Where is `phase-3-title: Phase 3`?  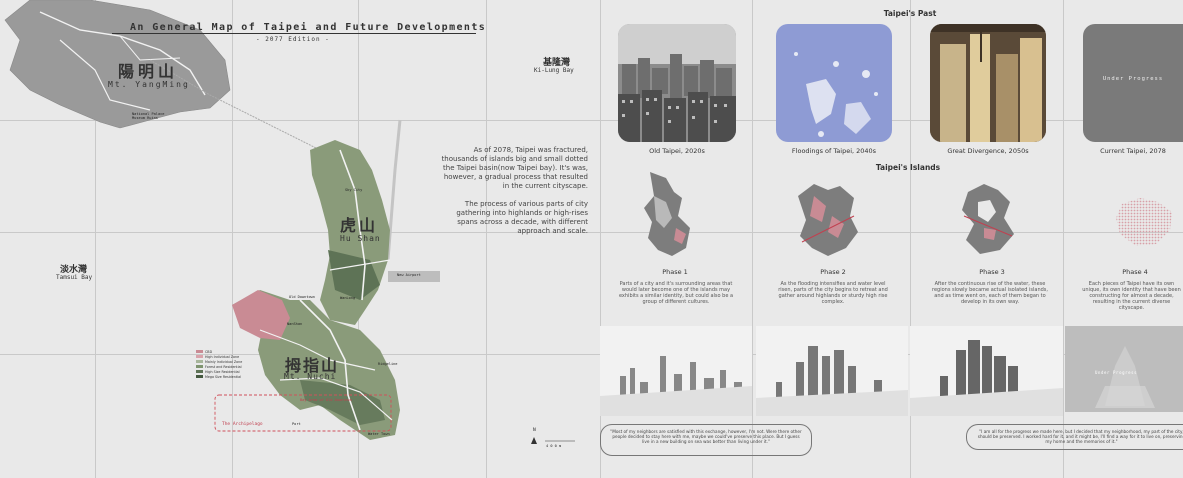 phase-3-title: Phase 3 is located at coordinates (992, 272).